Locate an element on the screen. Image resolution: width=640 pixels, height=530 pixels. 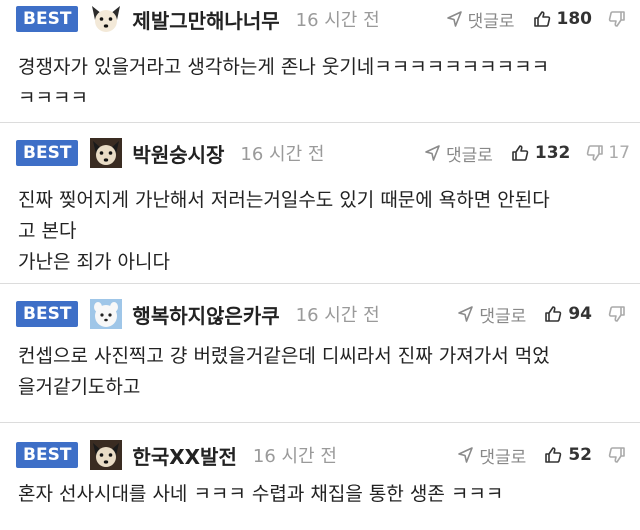
comment-text-line: 컨셉으로 사진찍고 걍 버렸을거같은데 디씨라서 진짜 가져가서 먹었 is located at coordinates (284, 356).